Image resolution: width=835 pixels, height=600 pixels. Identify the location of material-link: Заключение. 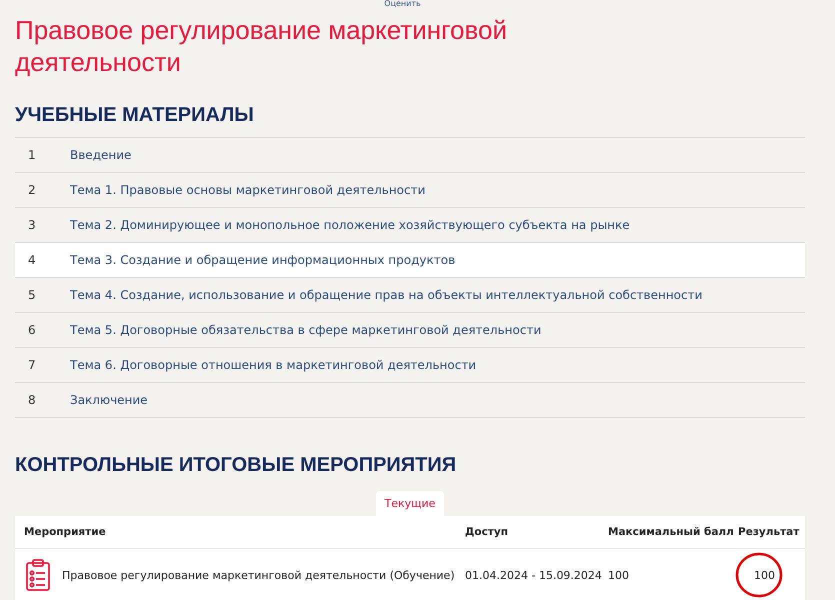
(109, 400).